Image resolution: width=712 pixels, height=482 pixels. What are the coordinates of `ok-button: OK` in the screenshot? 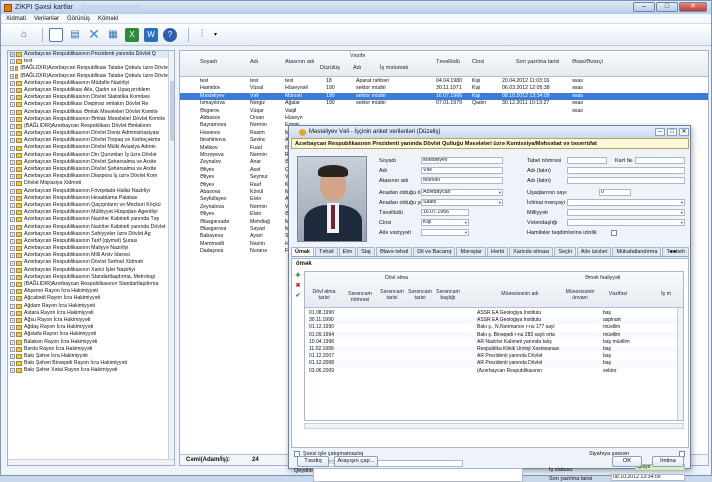 It's located at (627, 461).